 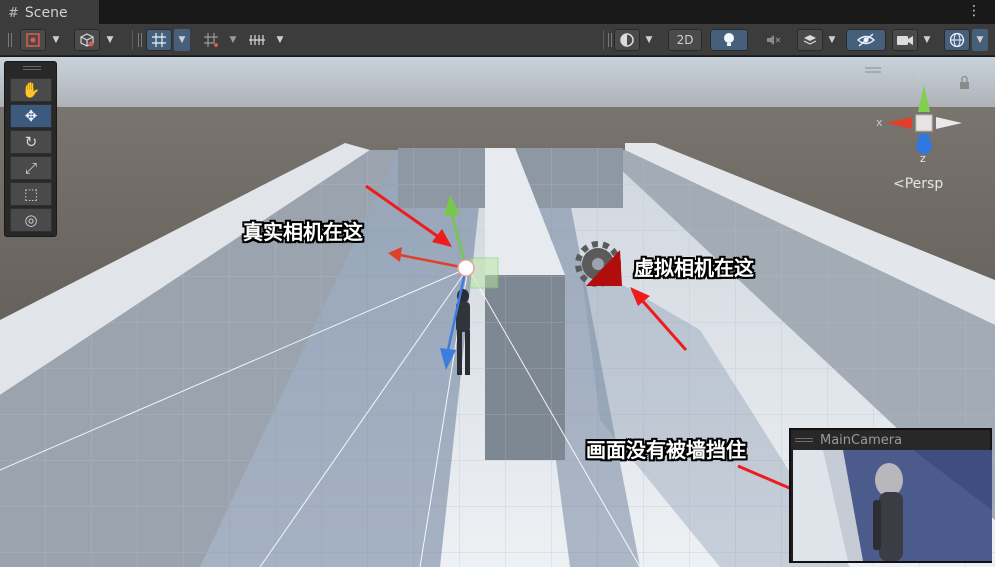 I want to click on tab-scene: # Scene, so click(x=49, y=12).